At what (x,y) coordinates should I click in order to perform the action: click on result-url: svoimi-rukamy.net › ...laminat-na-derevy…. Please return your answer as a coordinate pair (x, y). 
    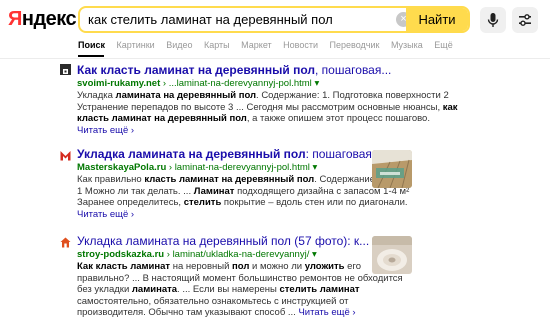
    Looking at the image, I should click on (198, 84).